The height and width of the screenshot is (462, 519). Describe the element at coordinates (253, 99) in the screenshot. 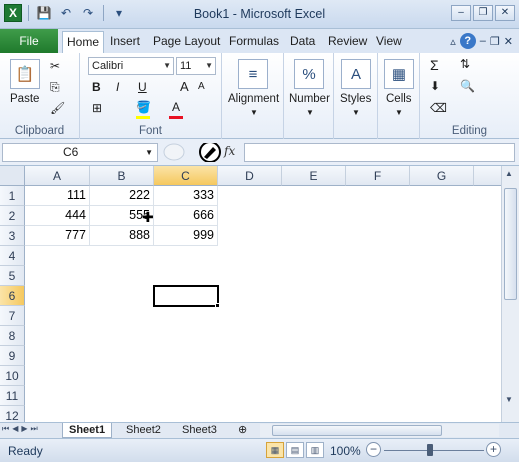

I see `alignment-button: Alignment` at that location.